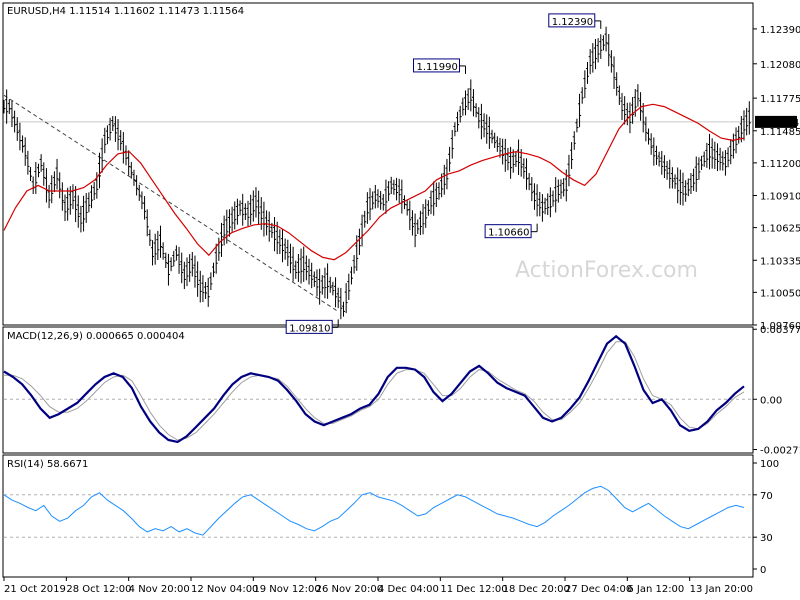 Image resolution: width=800 pixels, height=600 pixels. What do you see at coordinates (286, 589) in the screenshot?
I see `x-tick-label: 19 Nov 12:00` at bounding box center [286, 589].